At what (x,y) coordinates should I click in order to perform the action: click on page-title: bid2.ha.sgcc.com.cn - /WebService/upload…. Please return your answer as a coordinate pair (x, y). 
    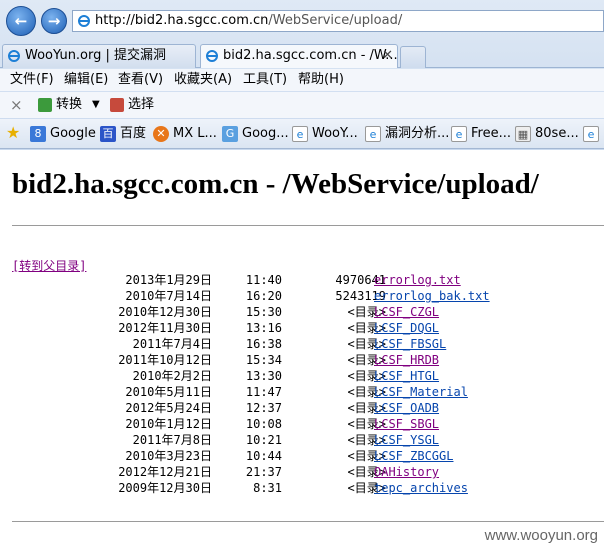
    Looking at the image, I should click on (275, 184).